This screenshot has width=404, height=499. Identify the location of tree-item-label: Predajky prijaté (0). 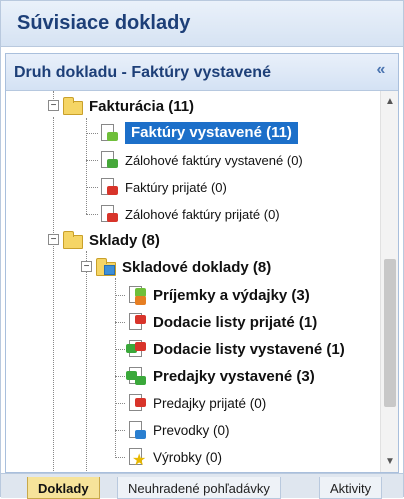
(210, 403).